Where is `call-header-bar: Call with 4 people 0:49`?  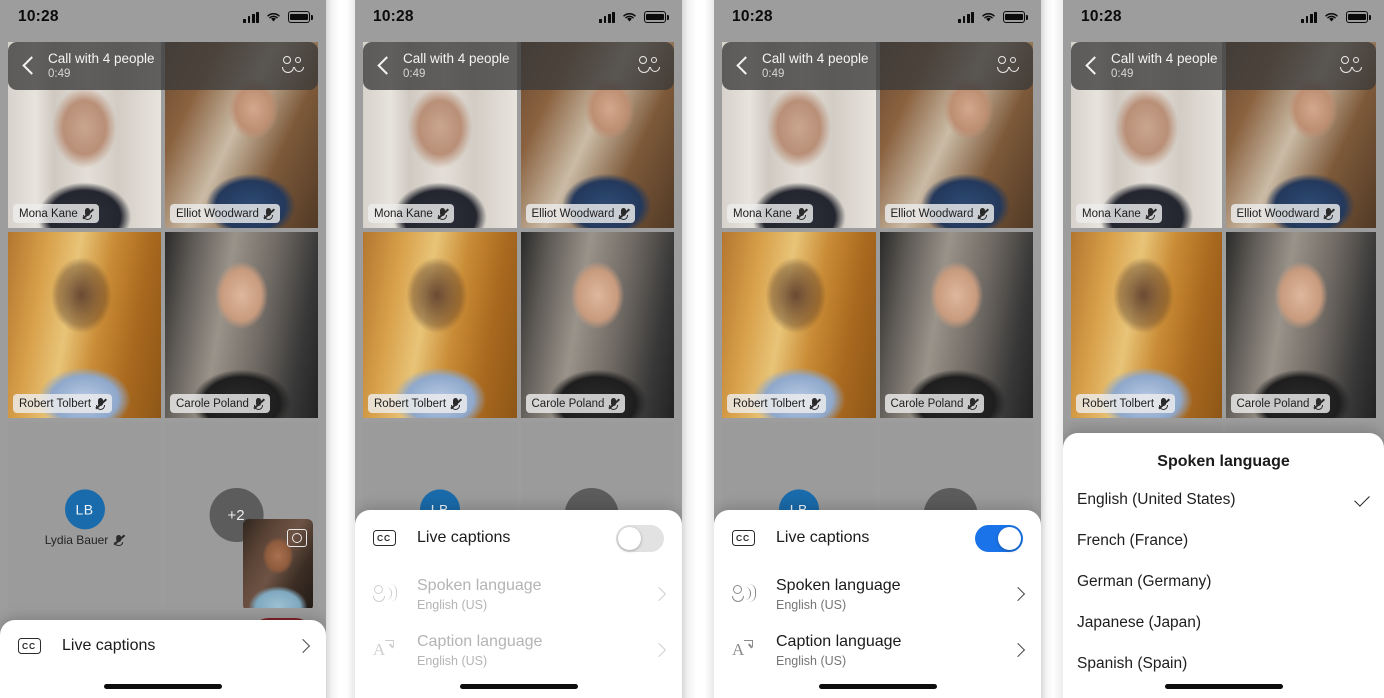
call-header-bar: Call with 4 people 0:49 is located at coordinates (163, 66).